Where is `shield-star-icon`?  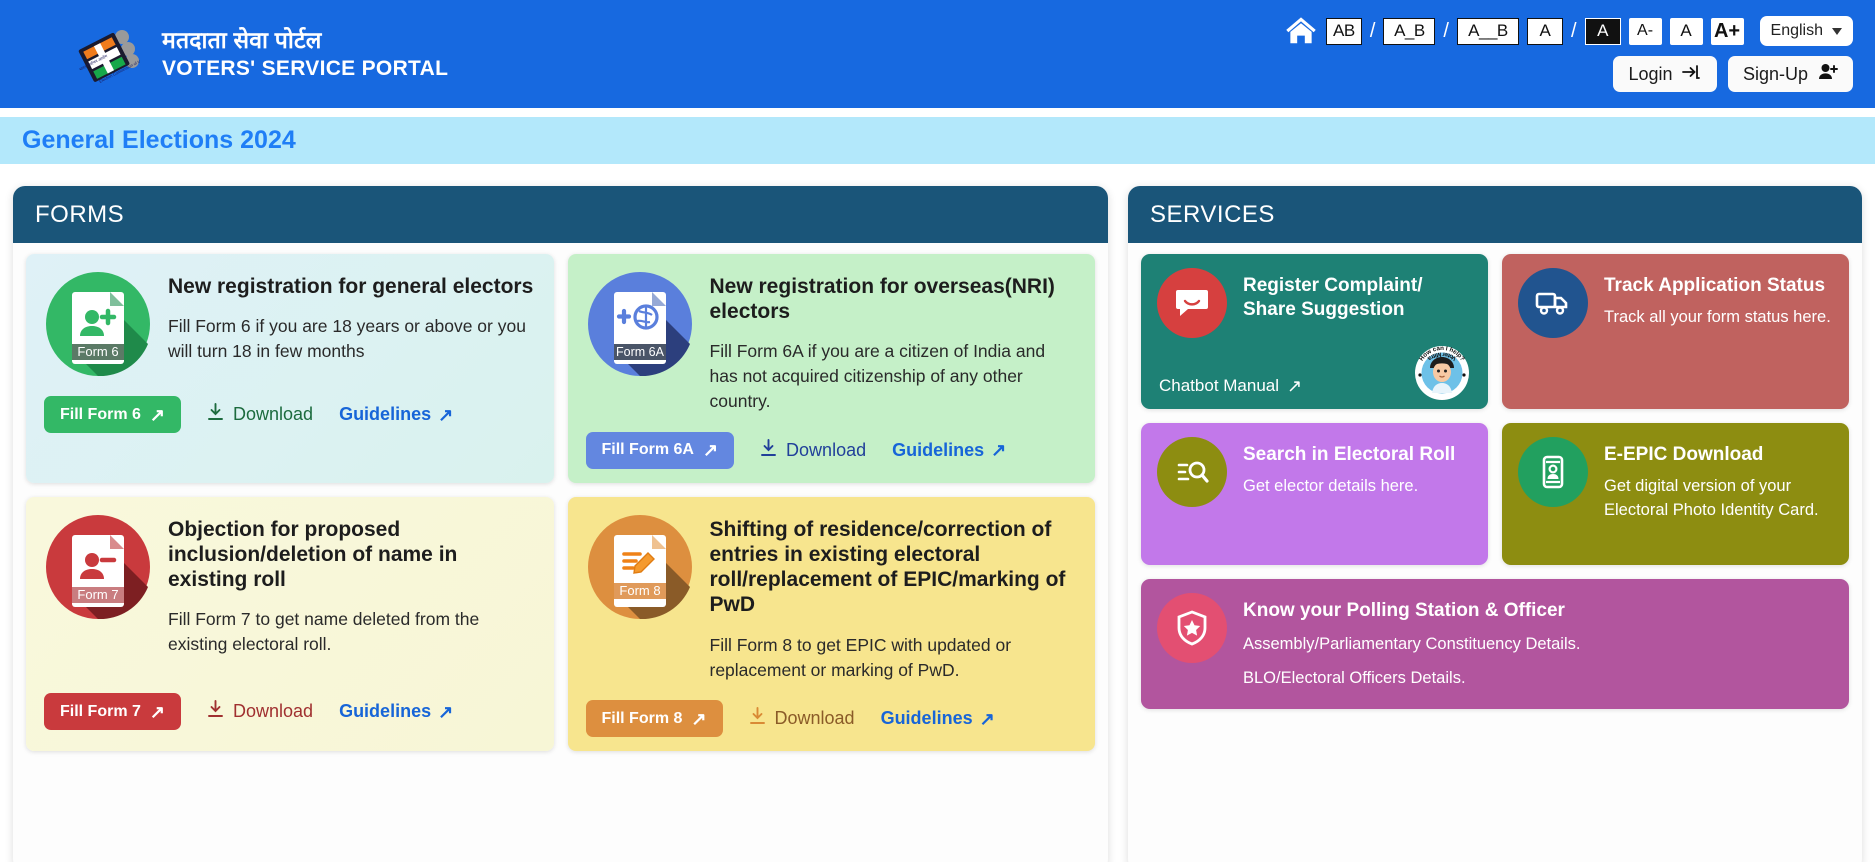
shield-star-icon is located at coordinates (1192, 628).